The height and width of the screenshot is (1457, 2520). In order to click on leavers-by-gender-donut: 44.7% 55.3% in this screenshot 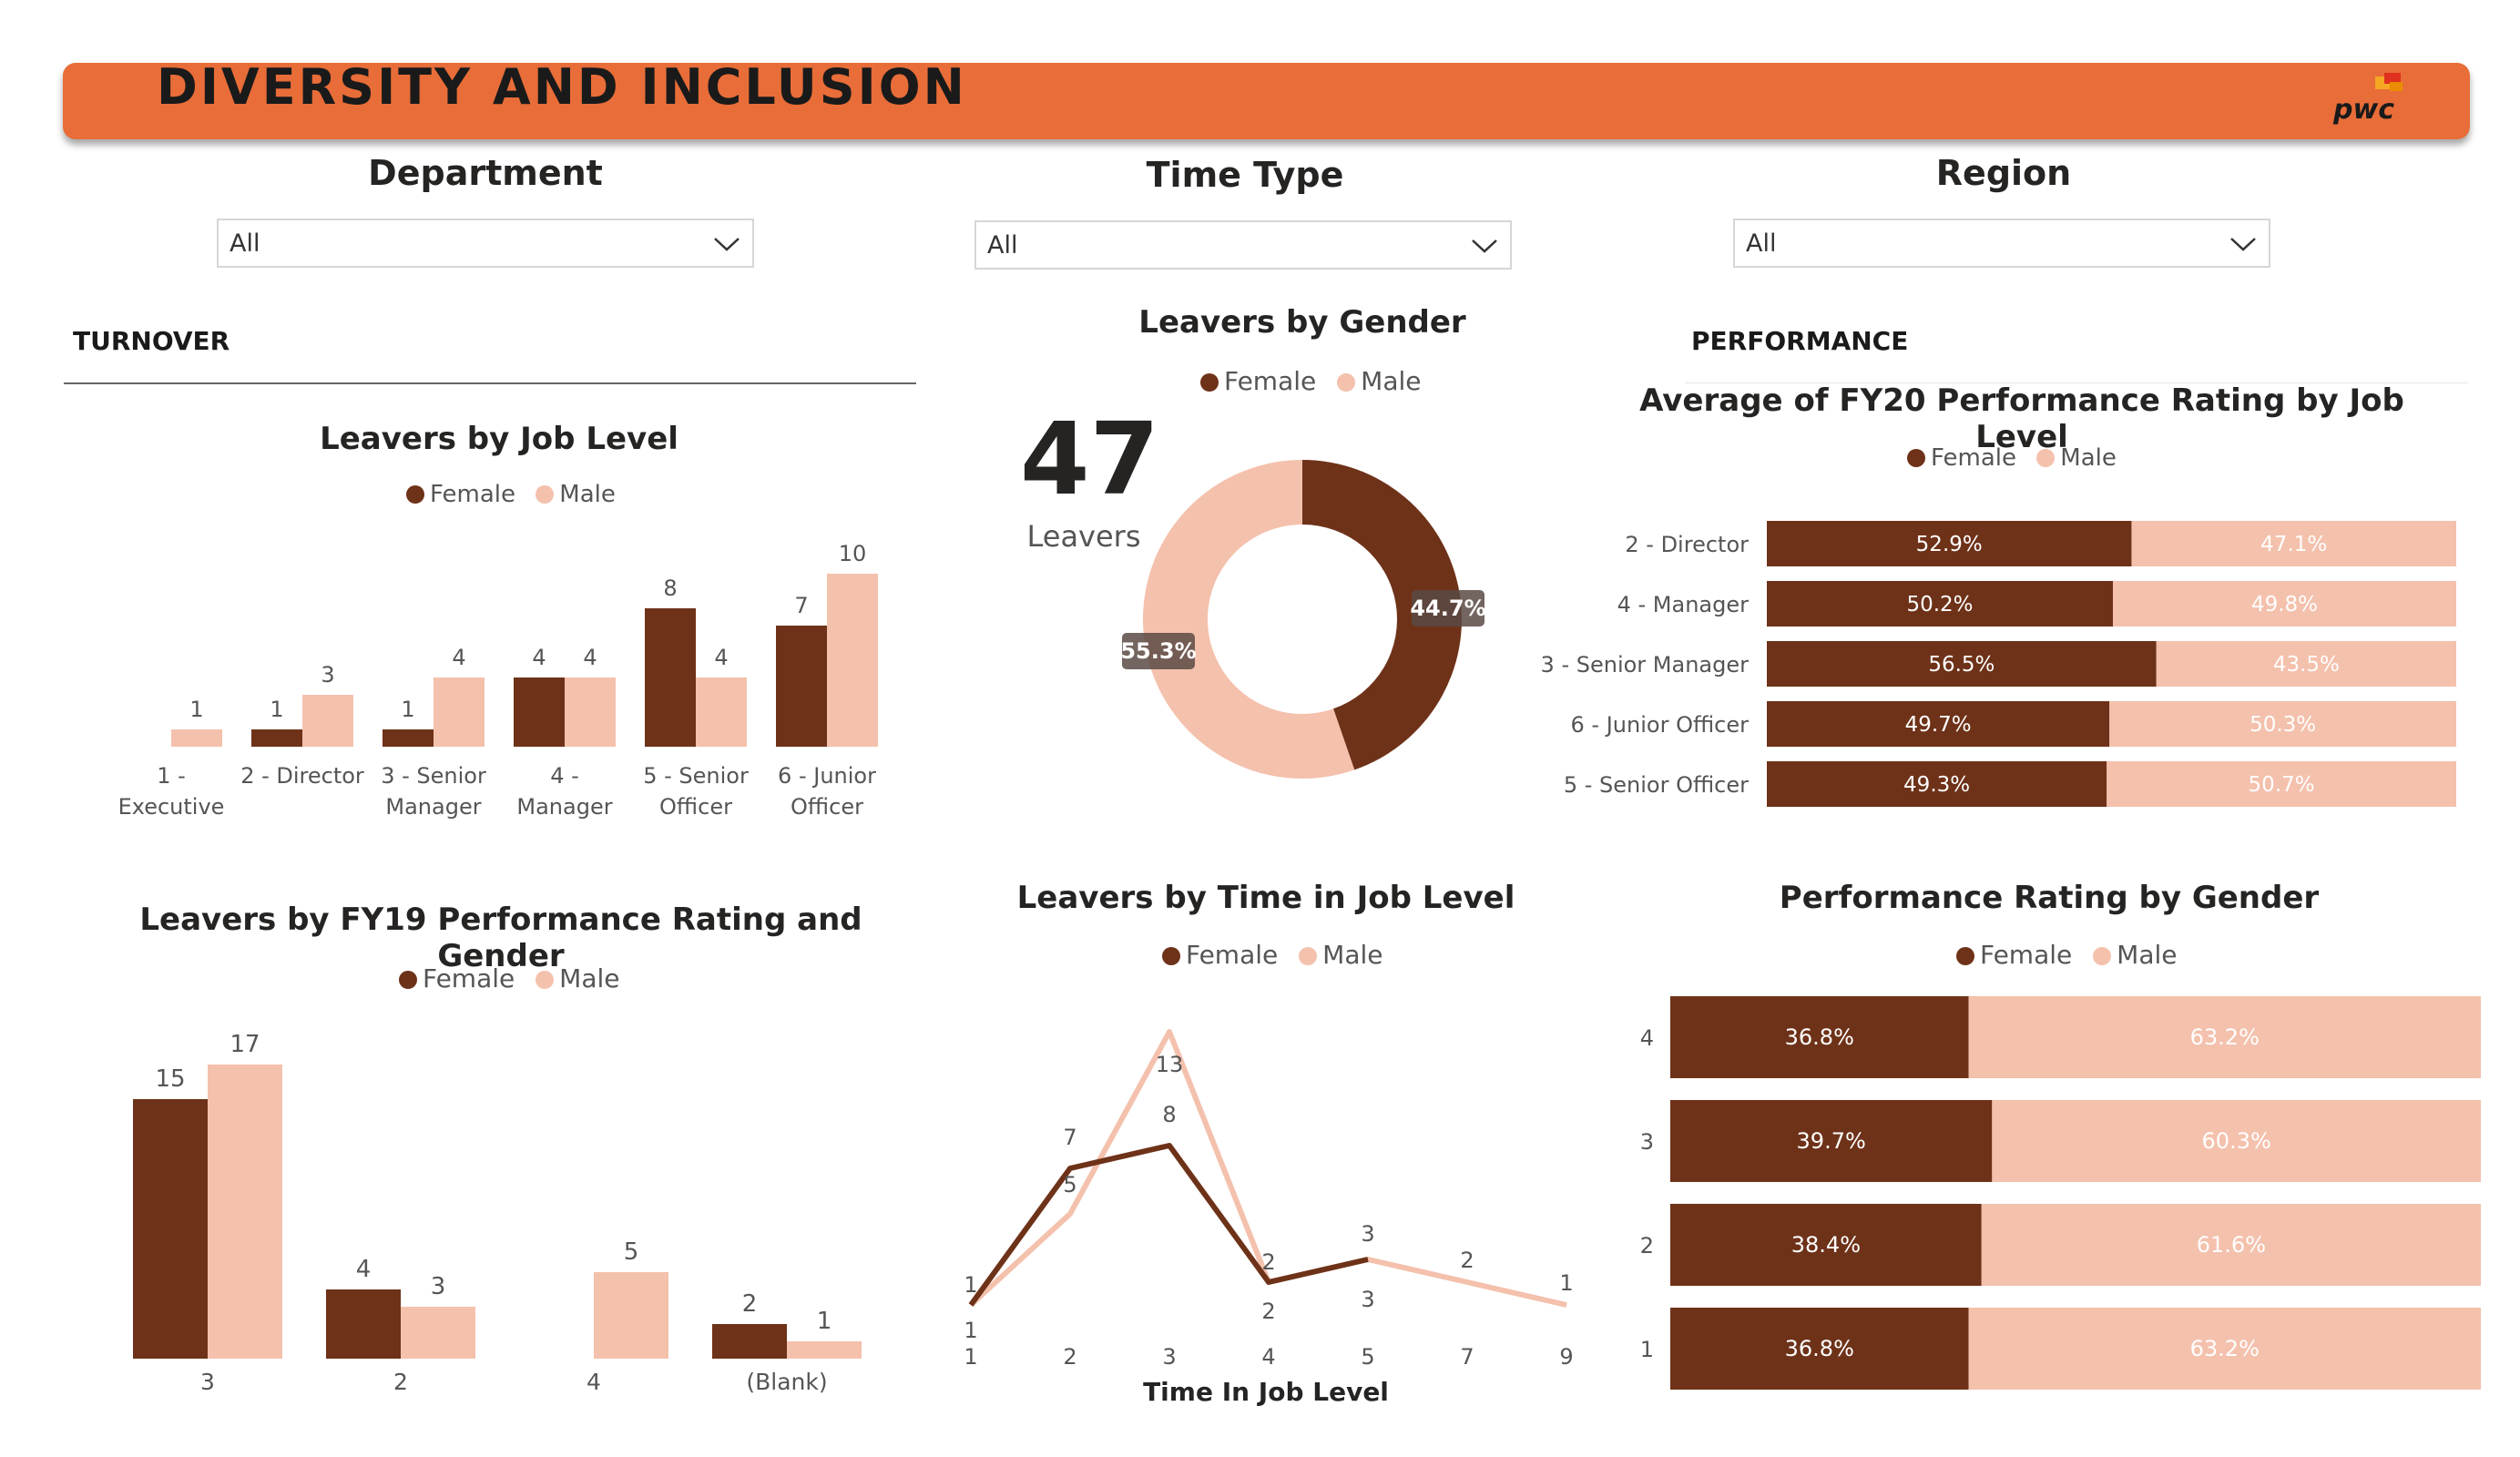, I will do `click(1302, 619)`.